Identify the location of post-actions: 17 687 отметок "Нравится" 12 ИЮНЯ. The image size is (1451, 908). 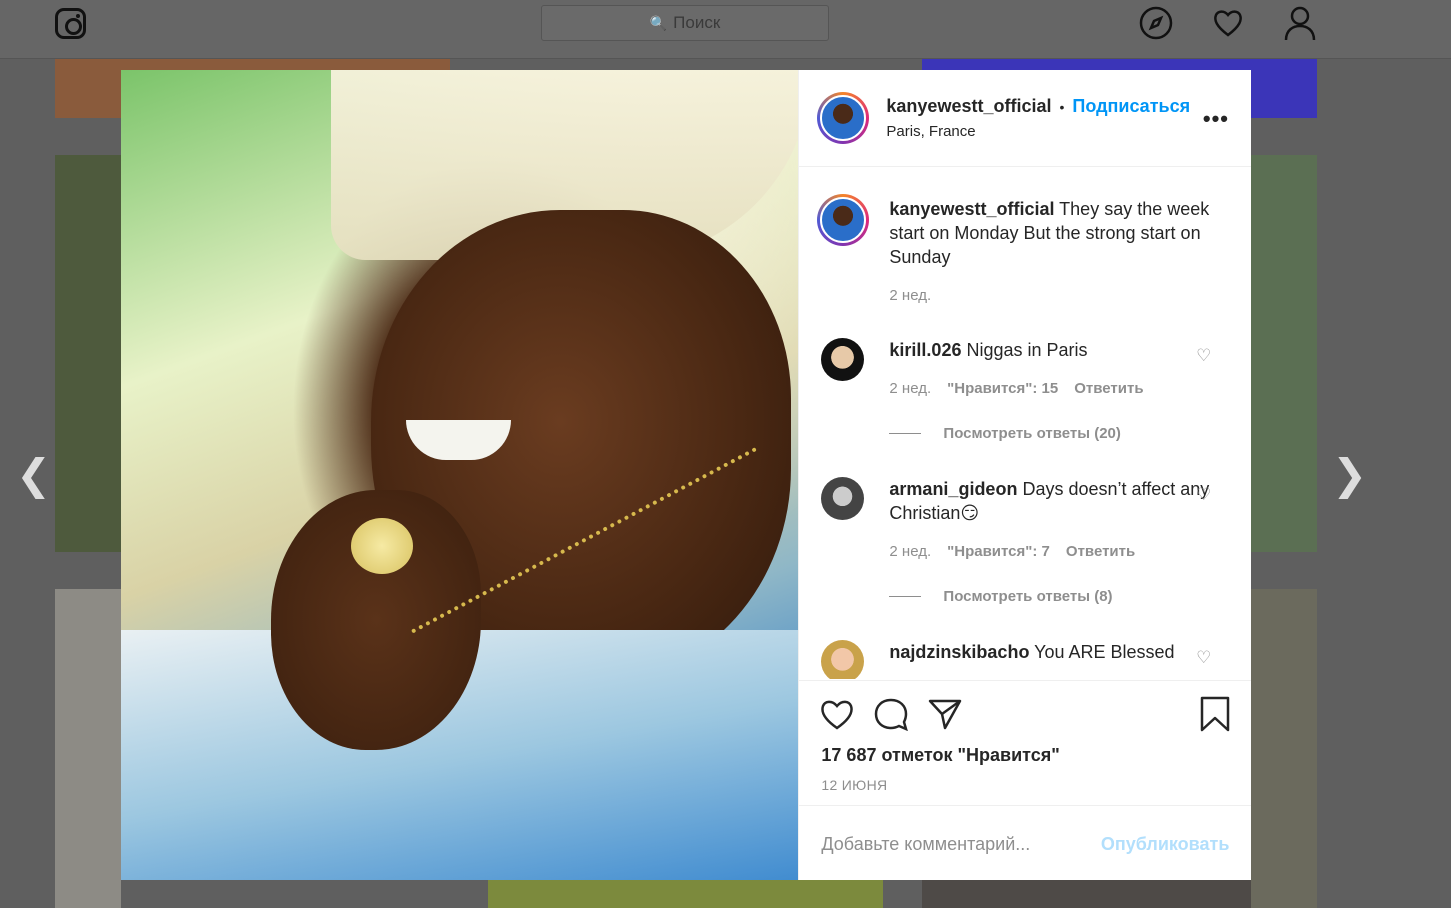
(1025, 742).